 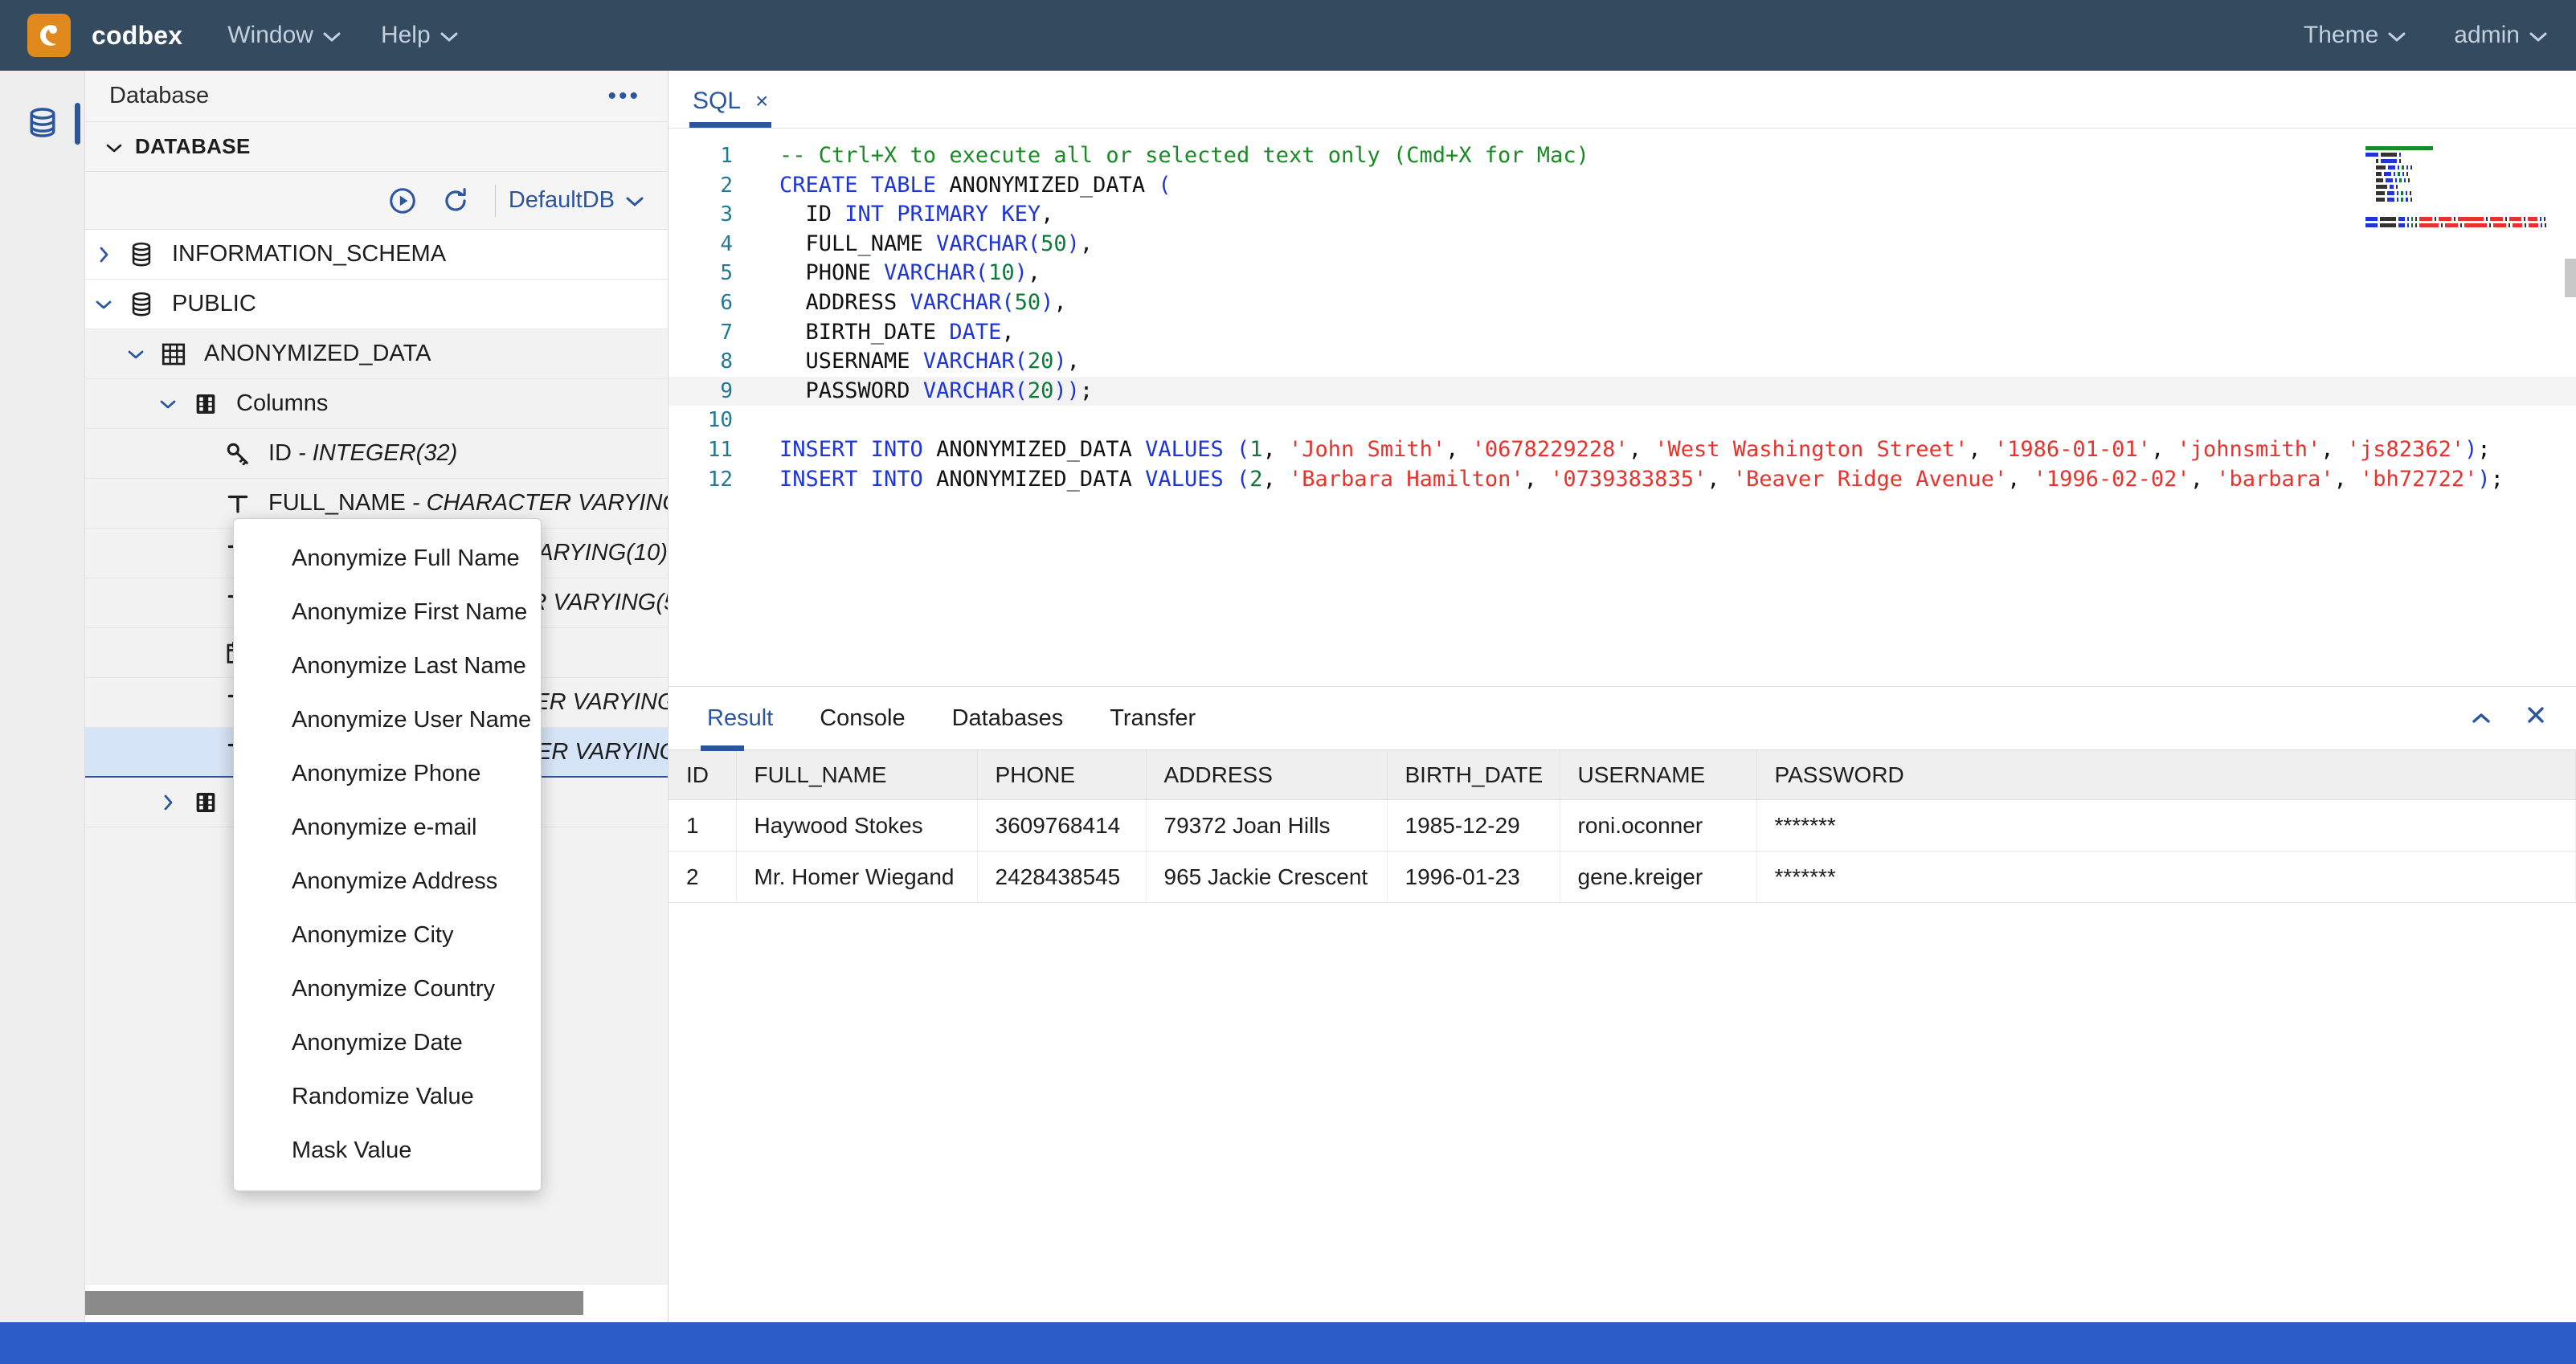 What do you see at coordinates (388, 1043) in the screenshot?
I see `context-menu-item-anonymize-date: Anonymize Date` at bounding box center [388, 1043].